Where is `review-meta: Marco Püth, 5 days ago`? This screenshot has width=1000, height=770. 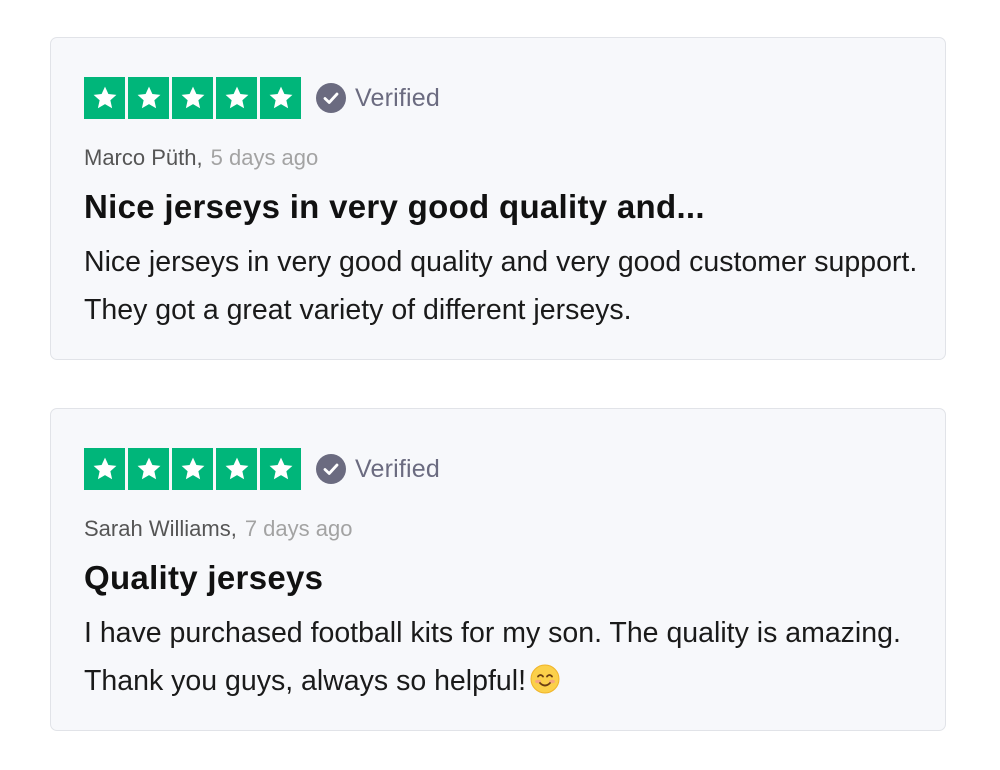 review-meta: Marco Püth, 5 days ago is located at coordinates (201, 158).